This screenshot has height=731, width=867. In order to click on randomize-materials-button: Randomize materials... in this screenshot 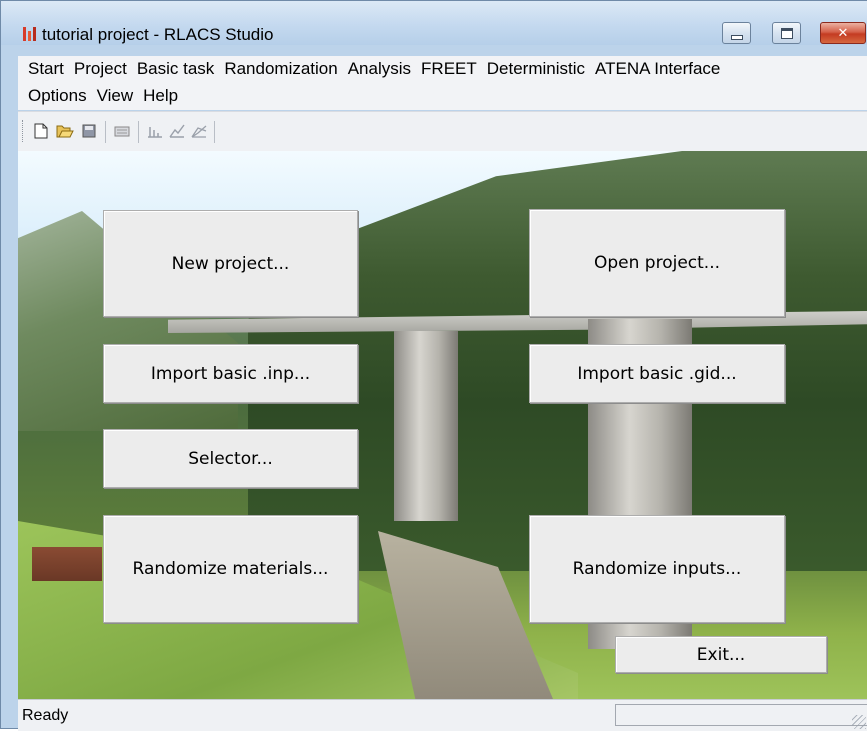, I will do `click(230, 569)`.